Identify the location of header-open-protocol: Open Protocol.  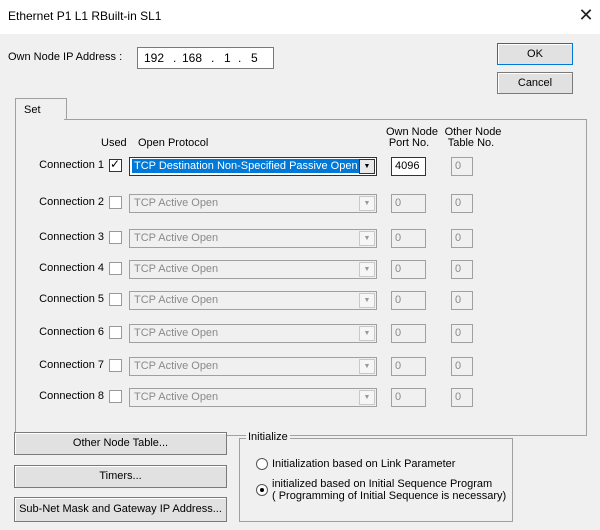
(173, 143).